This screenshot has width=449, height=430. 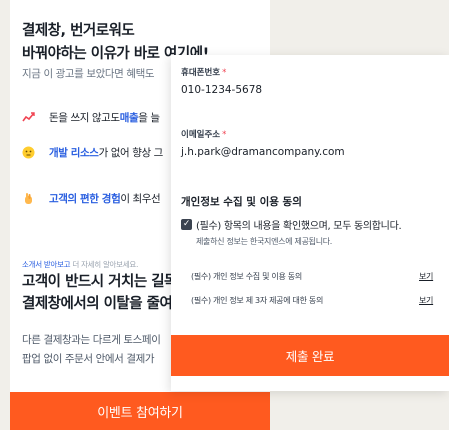 I want to click on emoji-icon, so click(x=28, y=152).